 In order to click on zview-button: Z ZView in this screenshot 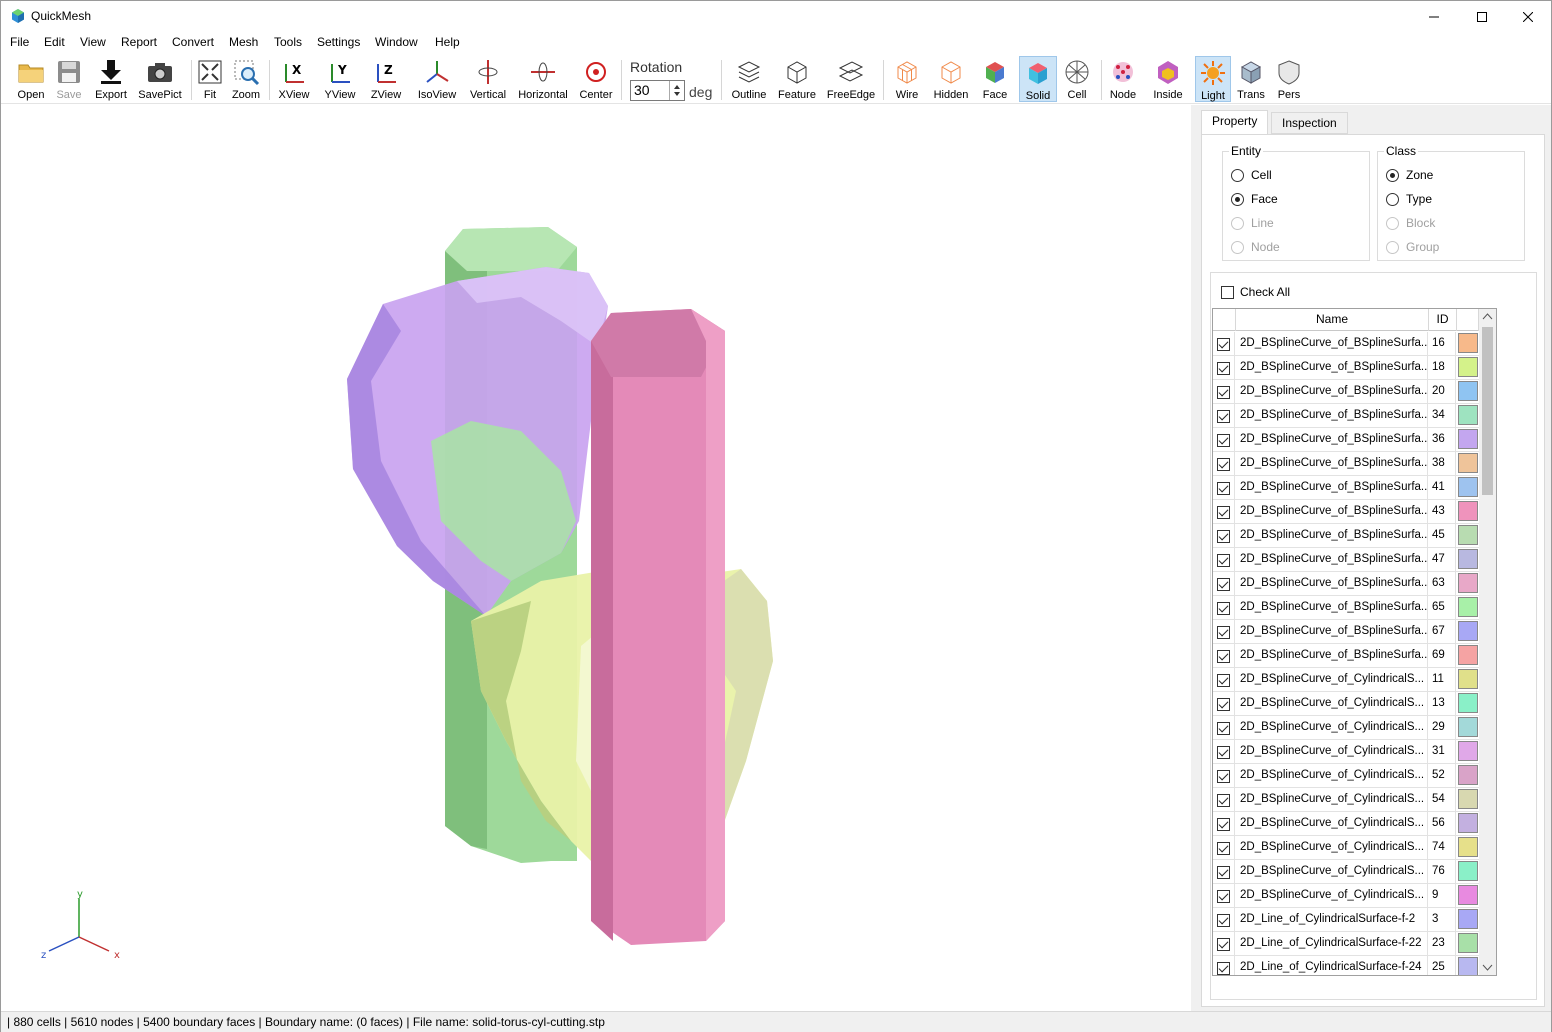, I will do `click(386, 79)`.